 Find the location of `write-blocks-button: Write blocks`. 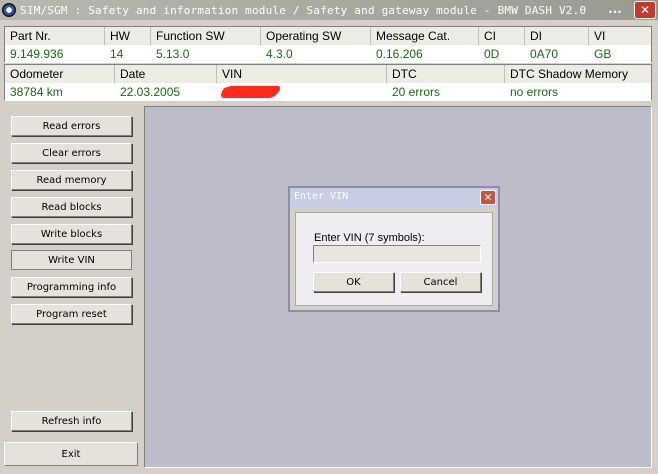

write-blocks-button: Write blocks is located at coordinates (71, 234).